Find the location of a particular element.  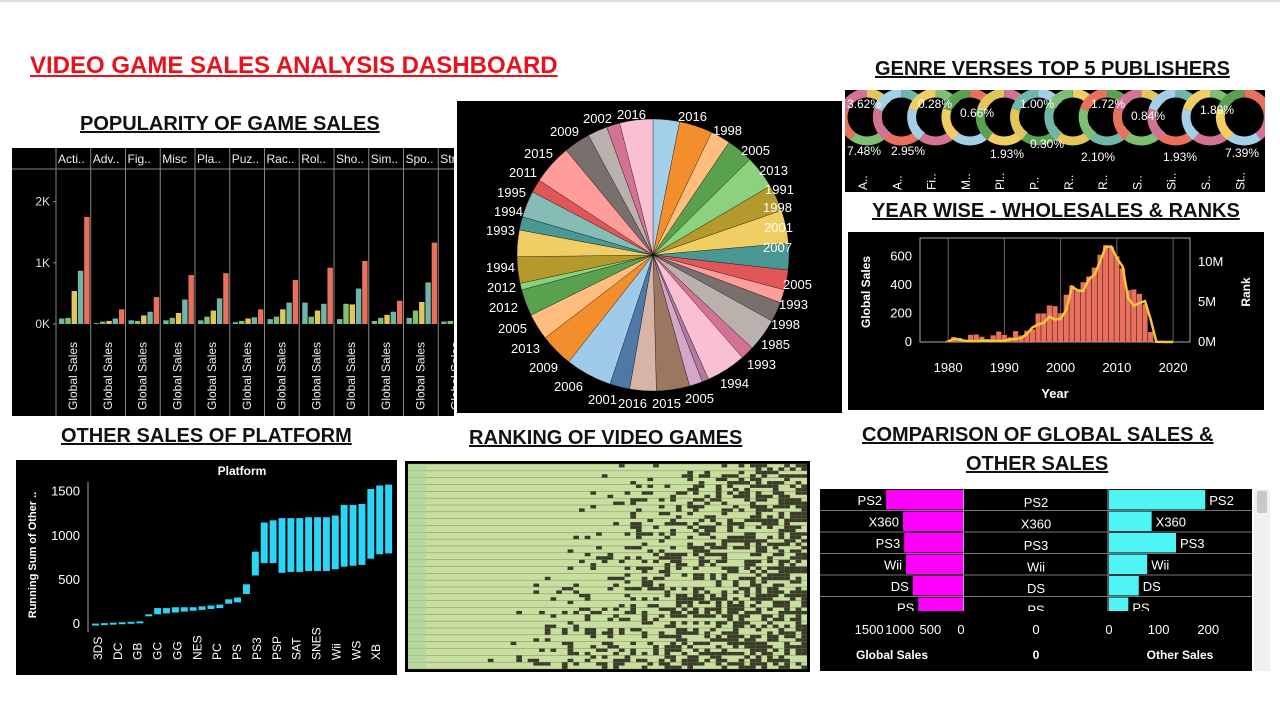

percent-label: 1.72% is located at coordinates (1108, 104).